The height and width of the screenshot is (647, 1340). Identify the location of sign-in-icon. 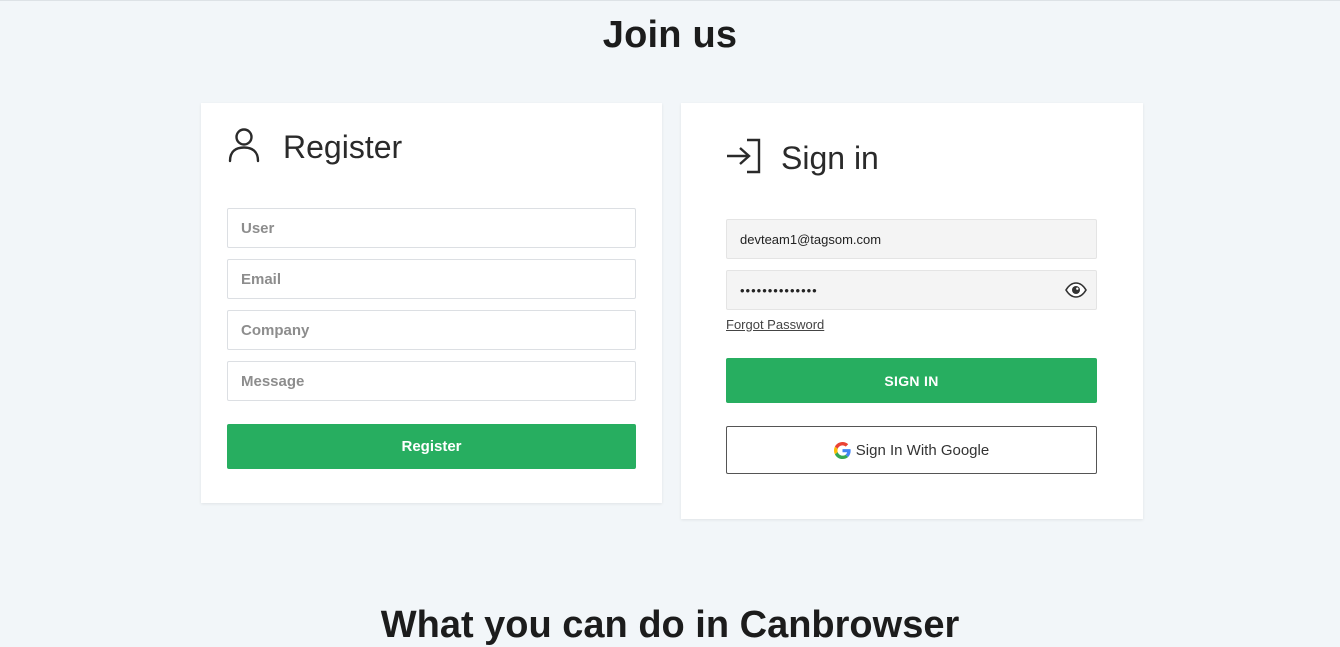
(743, 158).